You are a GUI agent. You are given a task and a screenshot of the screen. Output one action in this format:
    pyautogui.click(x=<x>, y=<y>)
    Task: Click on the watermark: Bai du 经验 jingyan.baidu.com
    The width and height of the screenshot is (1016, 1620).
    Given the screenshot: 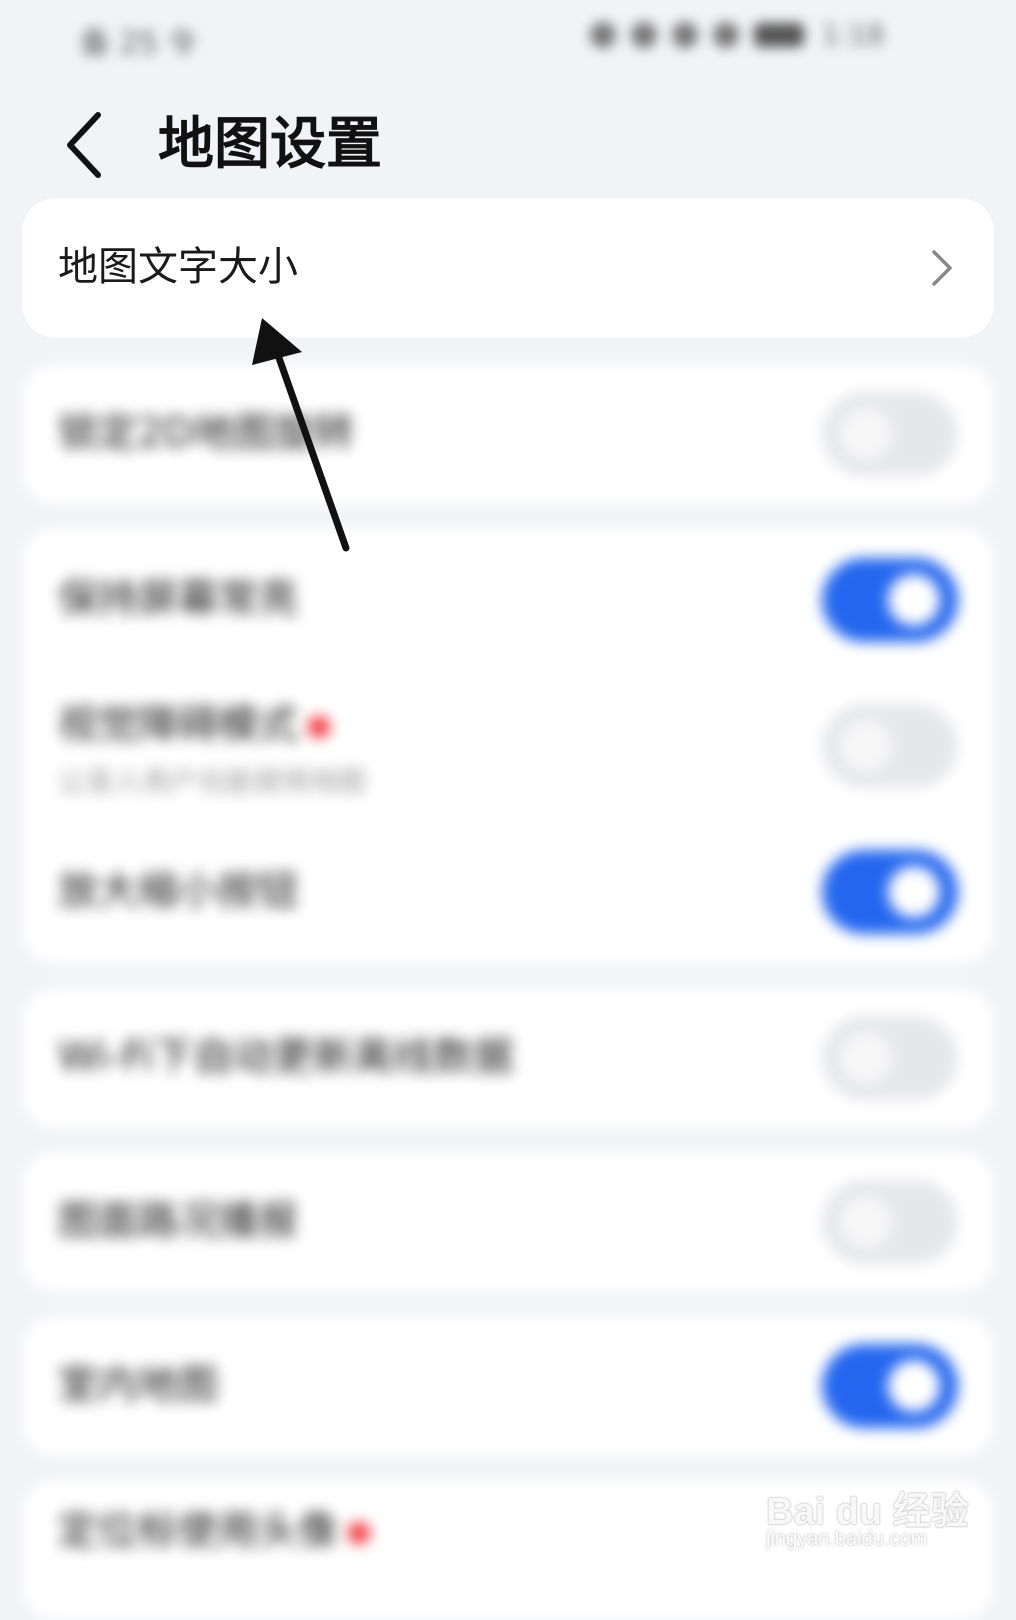 What is the action you would take?
    pyautogui.click(x=880, y=1512)
    